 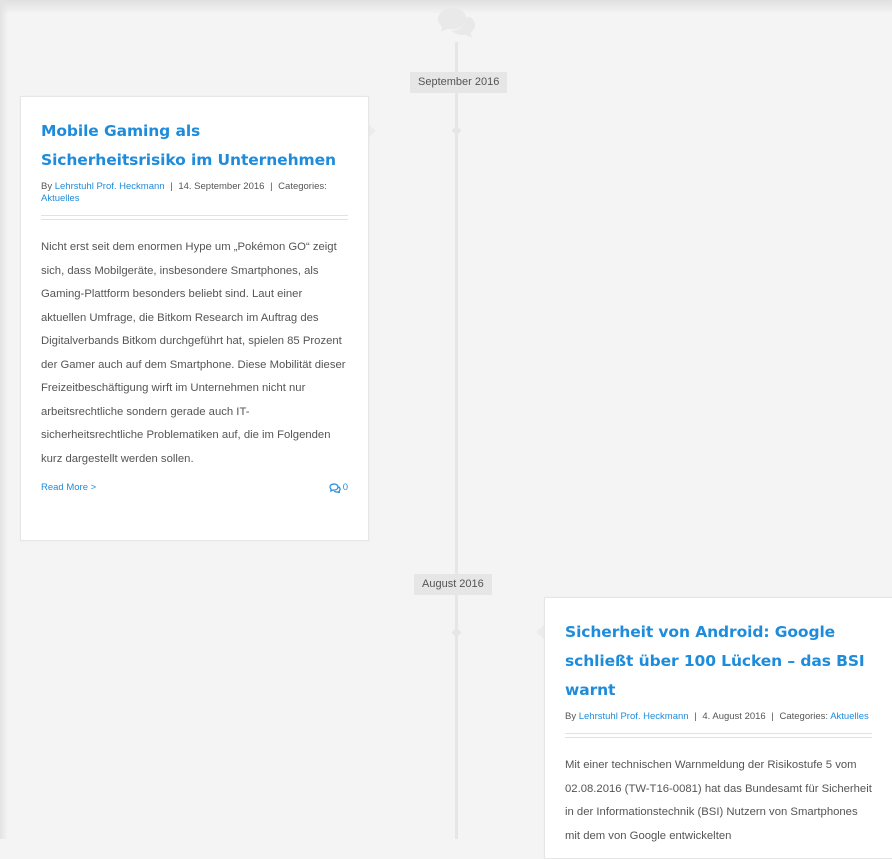 I want to click on post-date: 14. September 2016, so click(x=221, y=186).